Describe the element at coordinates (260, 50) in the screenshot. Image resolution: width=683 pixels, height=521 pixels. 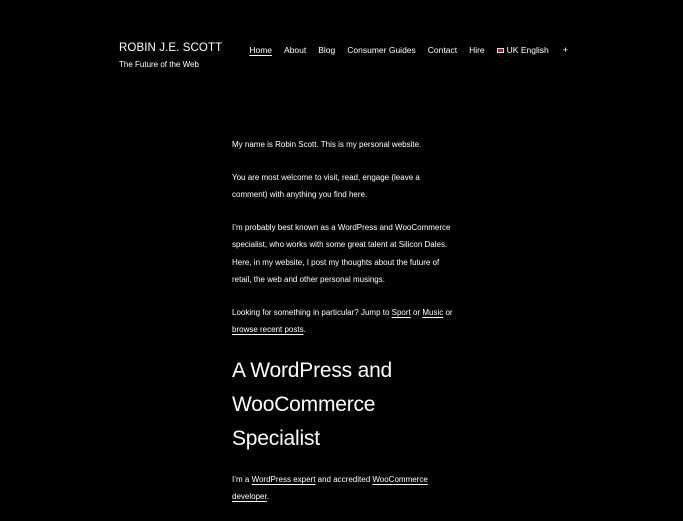
I see `nav-item-home: Home` at that location.